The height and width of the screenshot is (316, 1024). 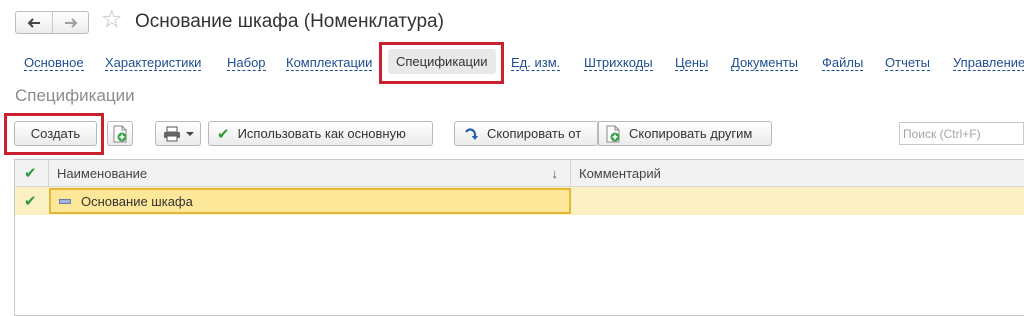 I want to click on tab-documents: Документы, so click(x=765, y=63).